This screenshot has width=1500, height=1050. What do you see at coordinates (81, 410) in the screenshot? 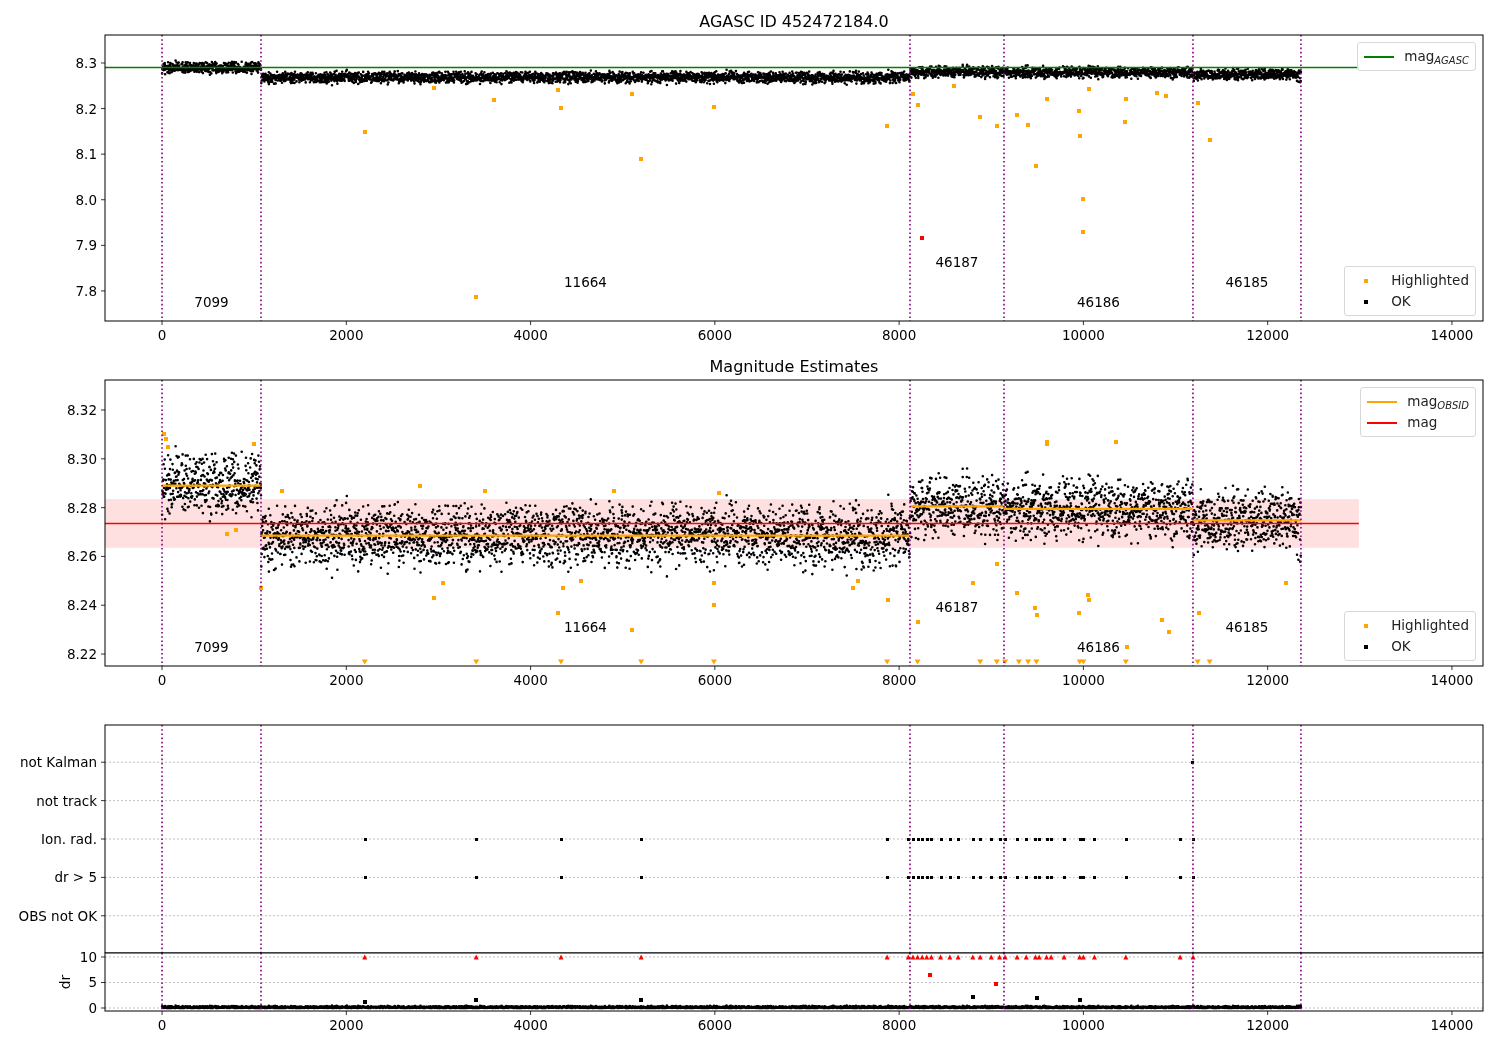
I see `tick-label: 8.32` at bounding box center [81, 410].